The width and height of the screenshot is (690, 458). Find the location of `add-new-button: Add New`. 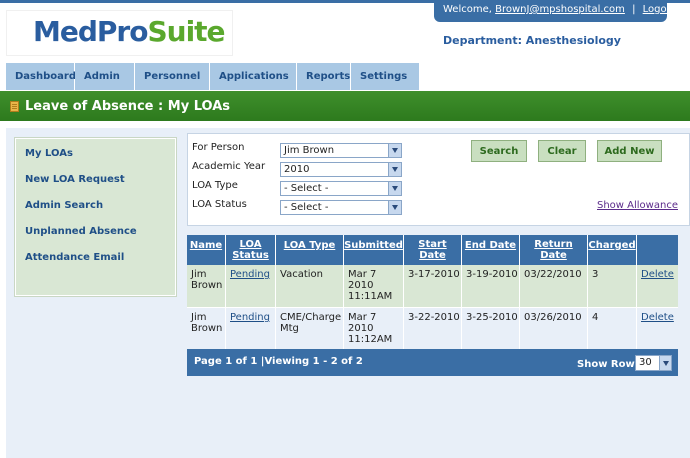

add-new-button: Add New is located at coordinates (629, 151).